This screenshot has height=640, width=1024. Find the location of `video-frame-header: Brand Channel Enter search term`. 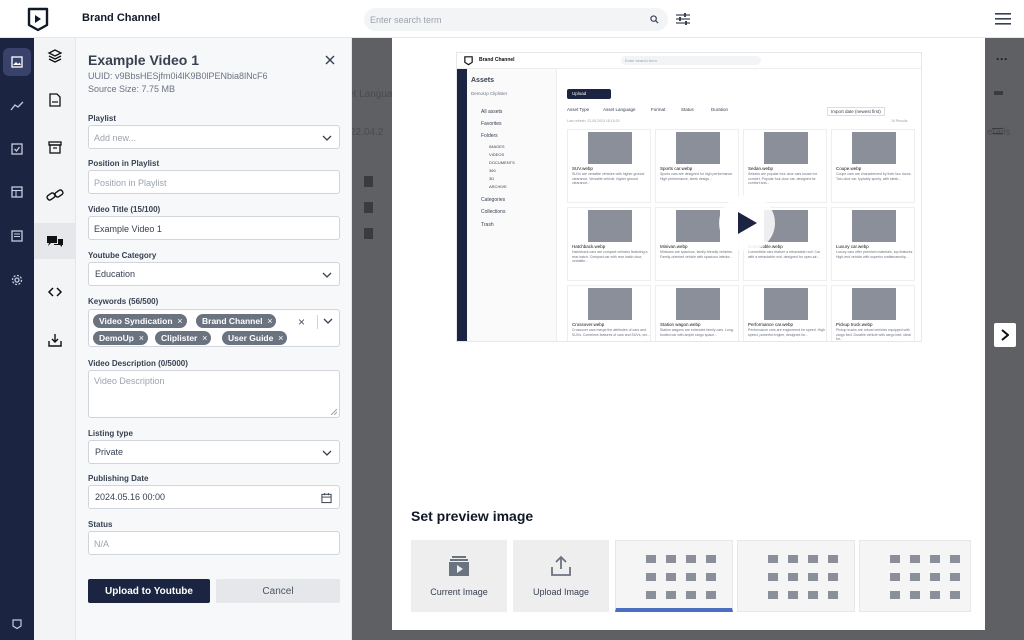

video-frame-header: Brand Channel Enter search term is located at coordinates (689, 61).